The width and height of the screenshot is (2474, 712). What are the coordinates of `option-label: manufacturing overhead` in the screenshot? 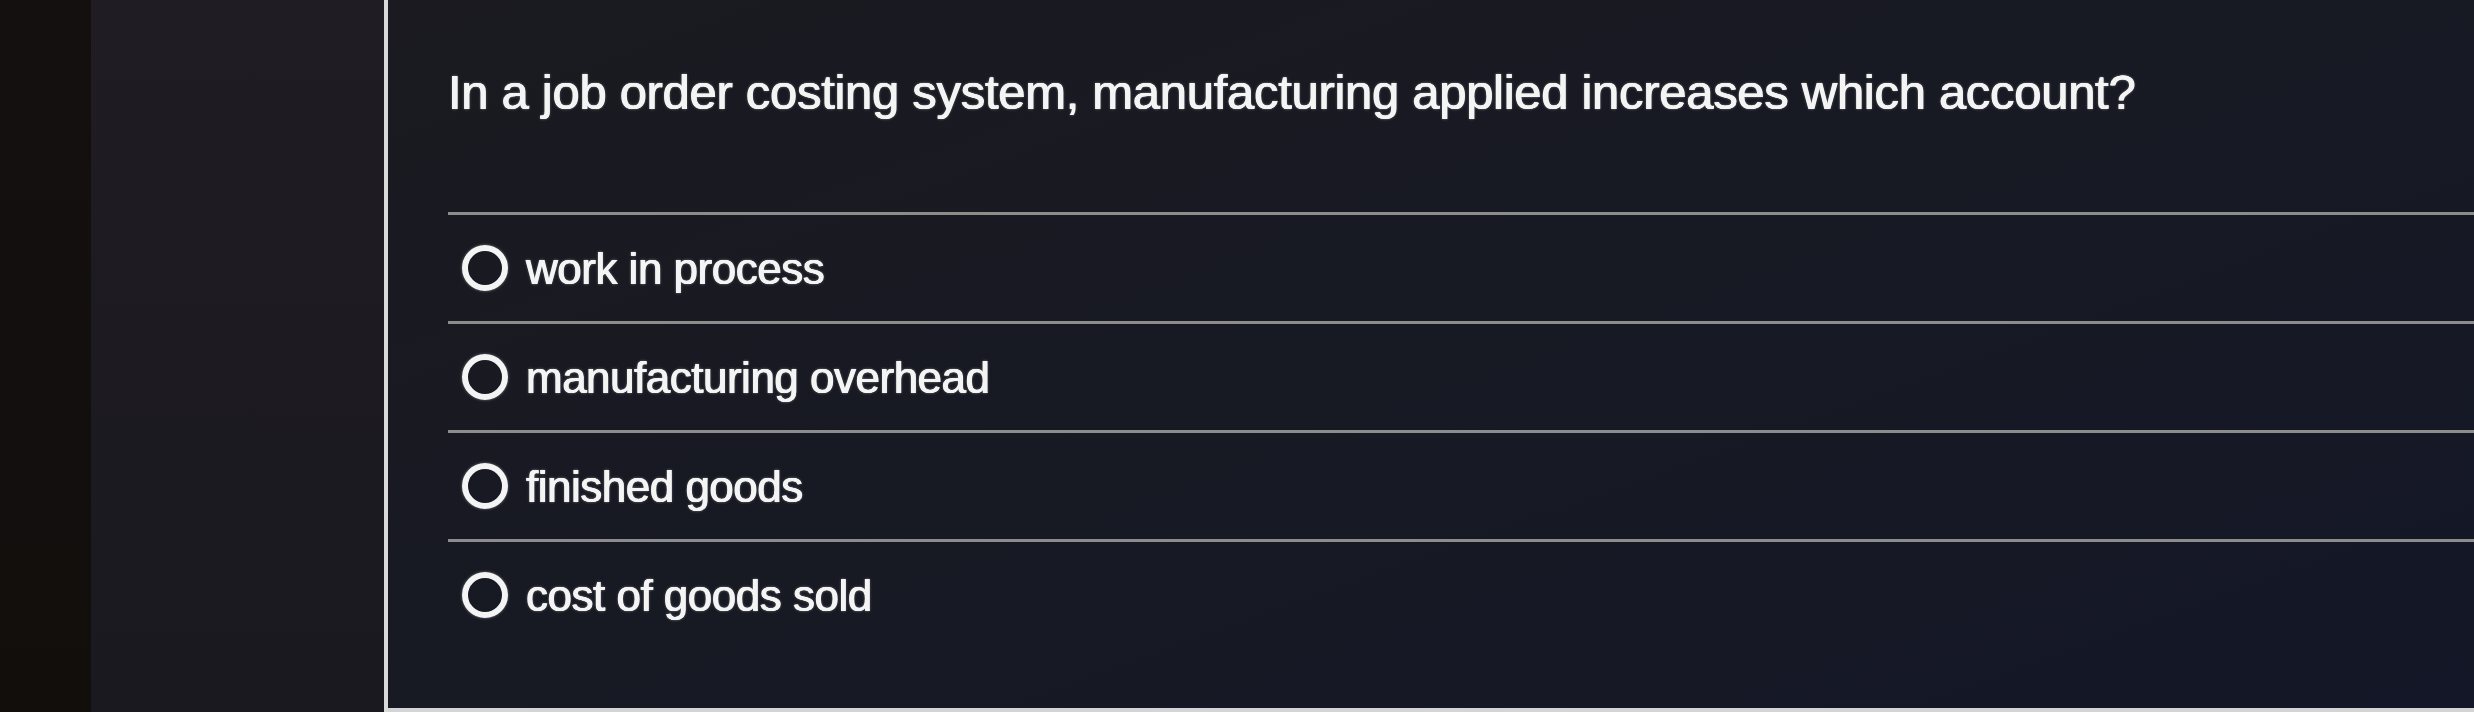 It's located at (758, 377).